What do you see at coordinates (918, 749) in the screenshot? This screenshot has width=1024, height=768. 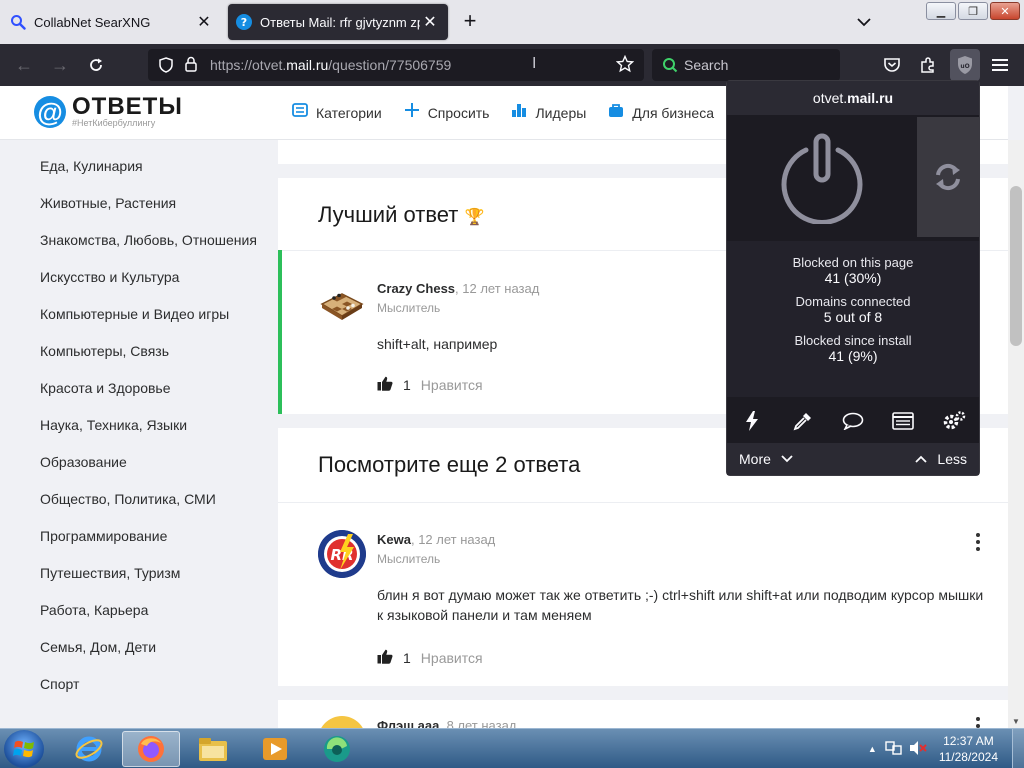 I see `volume-muted-icon` at bounding box center [918, 749].